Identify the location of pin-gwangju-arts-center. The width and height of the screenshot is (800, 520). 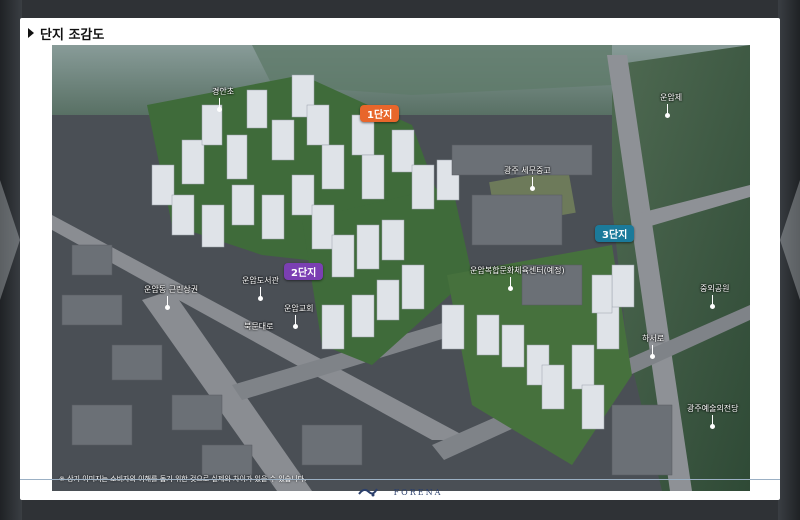
(712, 422).